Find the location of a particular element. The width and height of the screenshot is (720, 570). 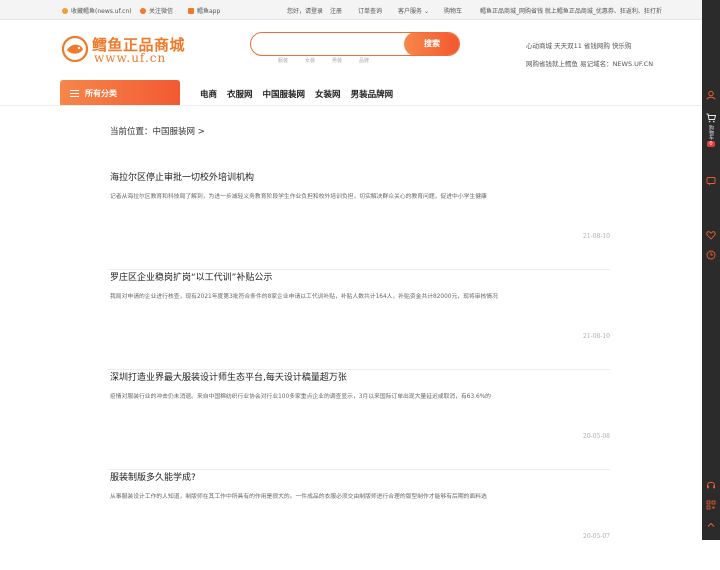

article-title: 深圳打造业界最大服装设计师生态平台,每天设计稿量超万张 is located at coordinates (228, 376).